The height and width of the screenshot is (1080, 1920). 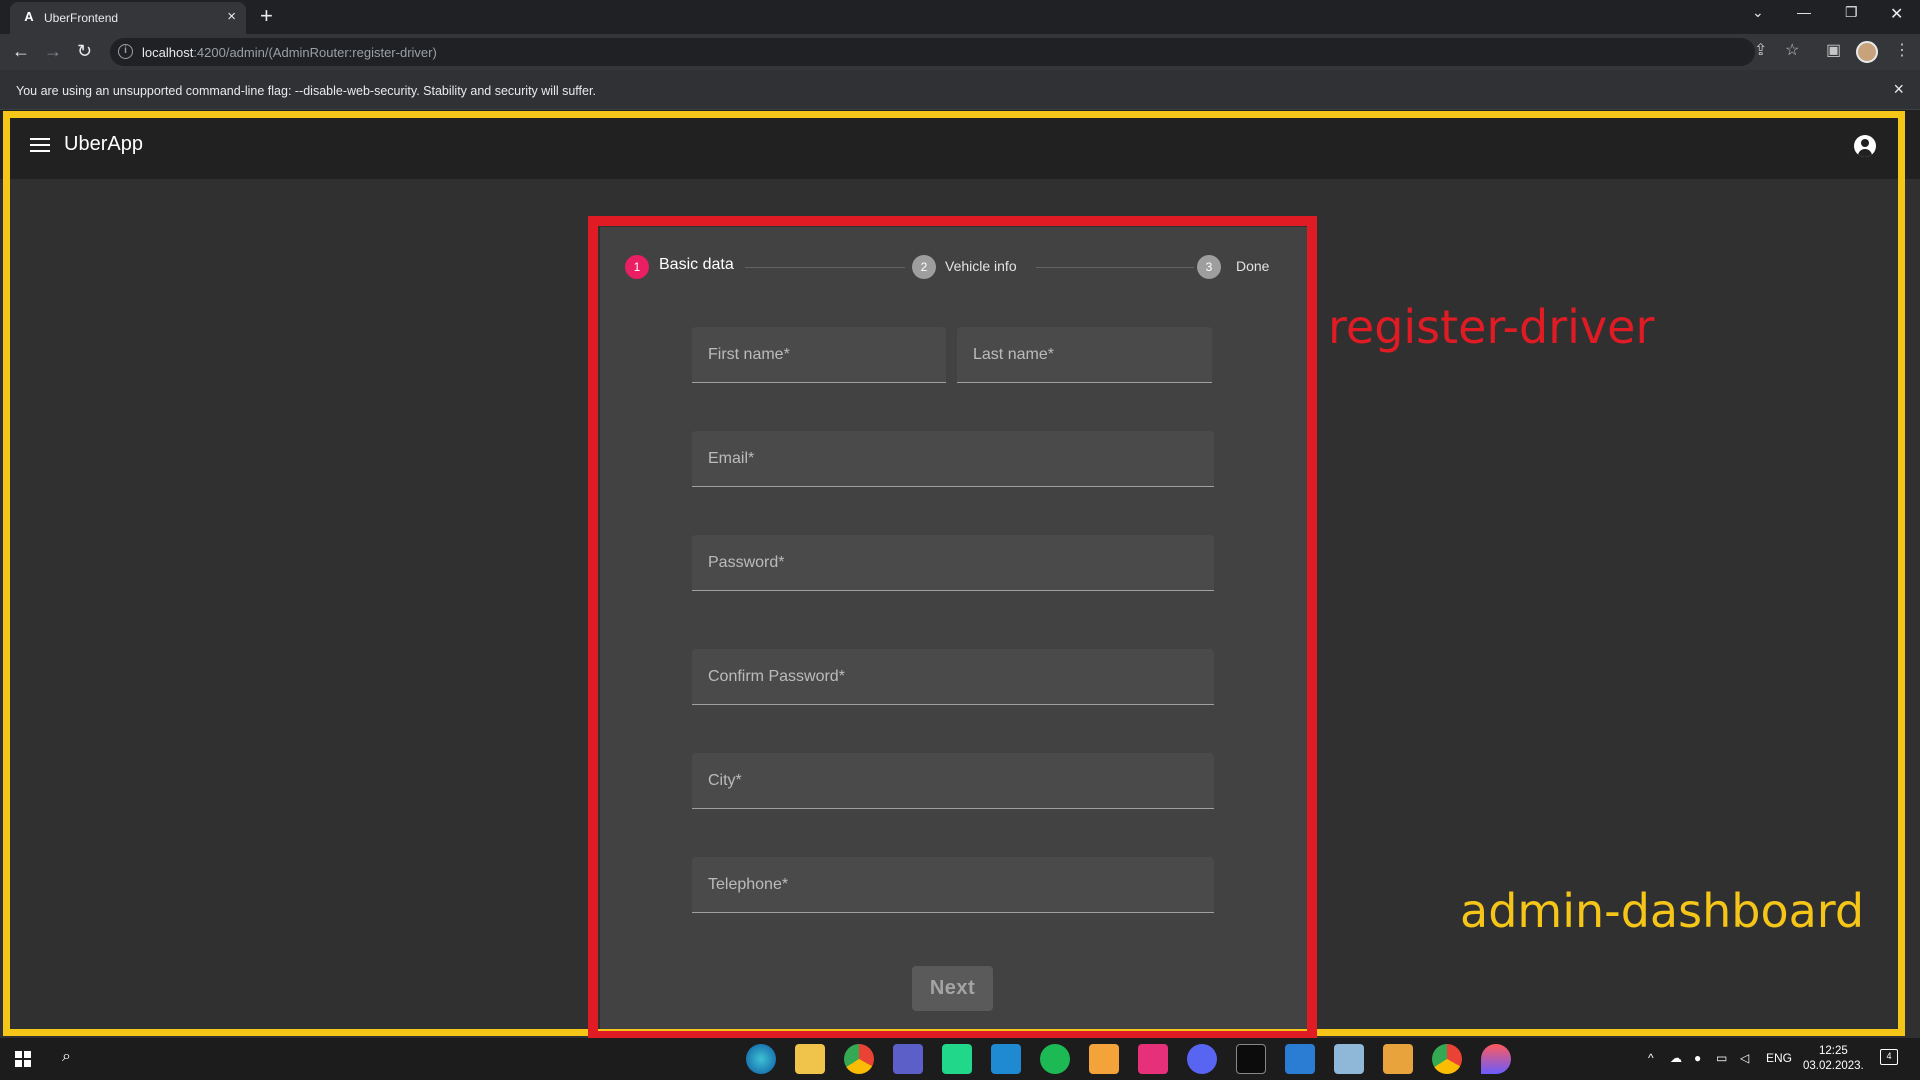 I want to click on step-3-label: Done, so click(x=1252, y=266).